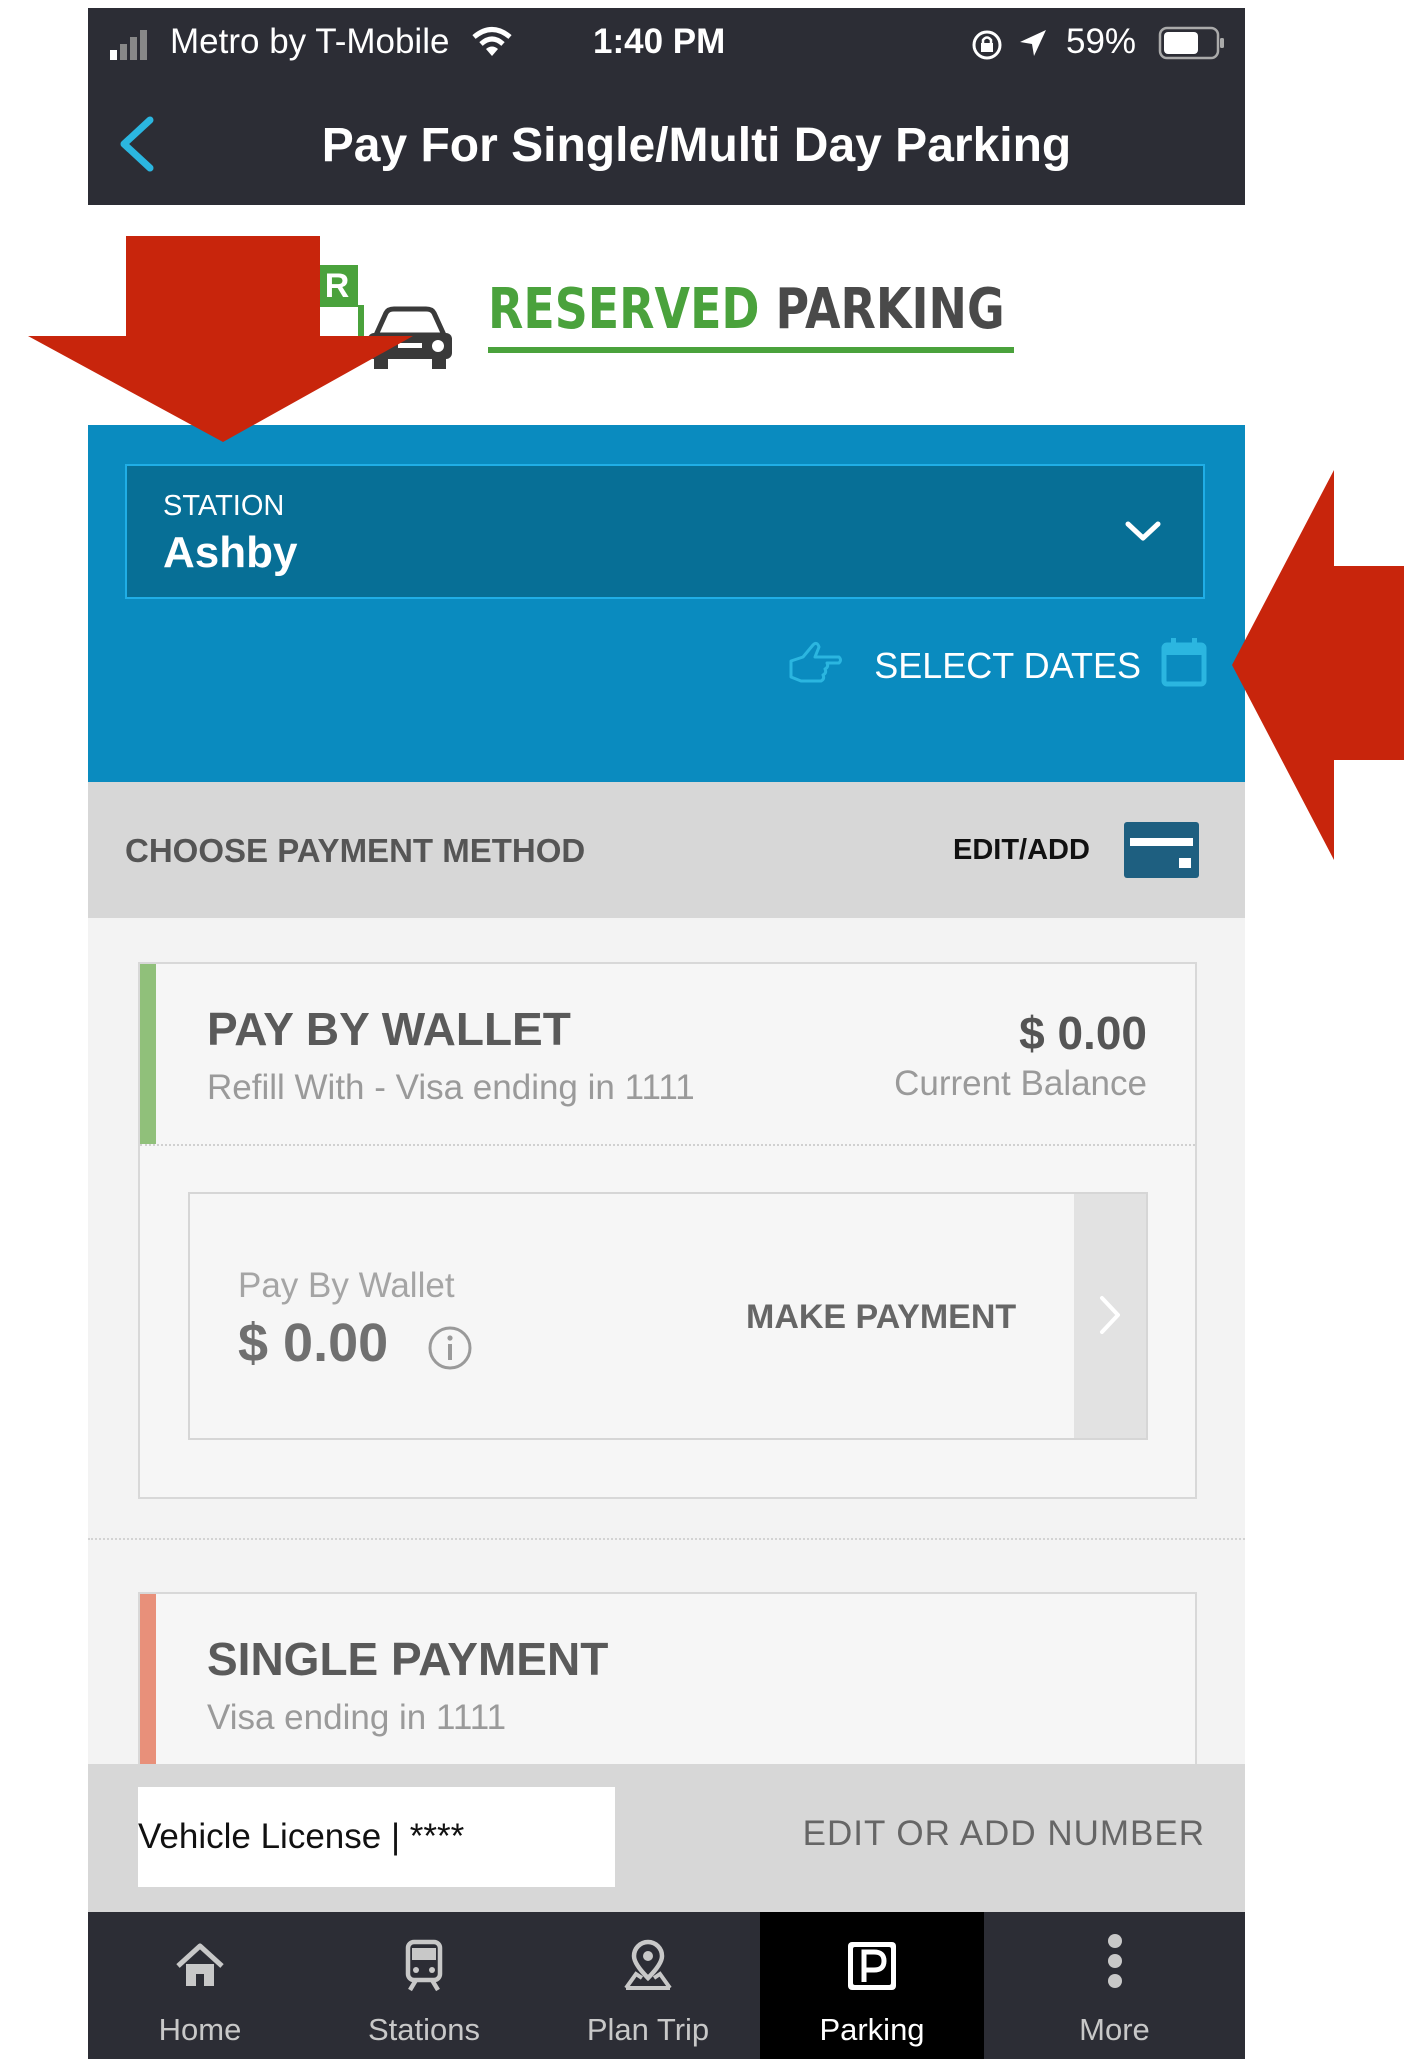 The height and width of the screenshot is (2059, 1404). I want to click on select-dates-button: SELECT DATES, so click(997, 663).